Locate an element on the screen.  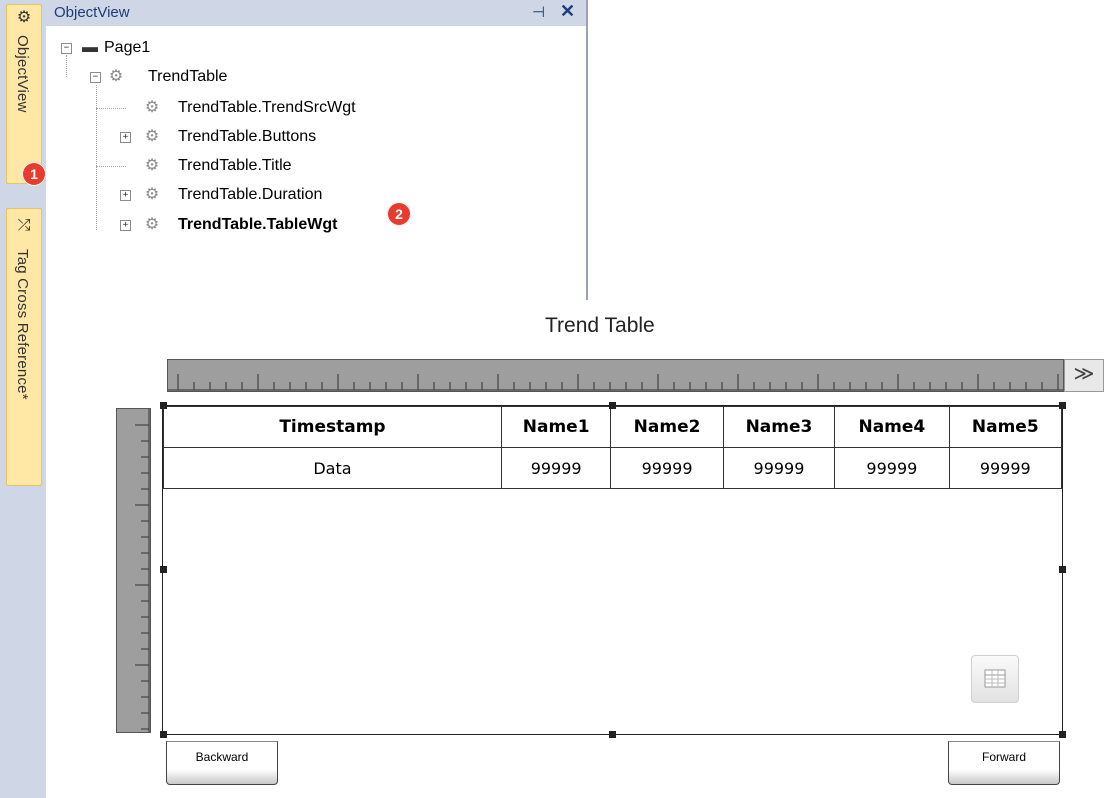
tree-item-label: TrendTable.Duration is located at coordinates (250, 194).